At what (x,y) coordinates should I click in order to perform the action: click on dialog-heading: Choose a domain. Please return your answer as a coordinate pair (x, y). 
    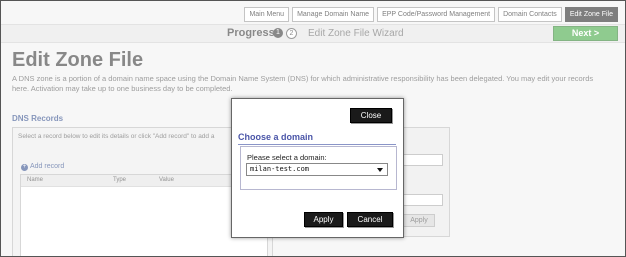
    Looking at the image, I should click on (276, 137).